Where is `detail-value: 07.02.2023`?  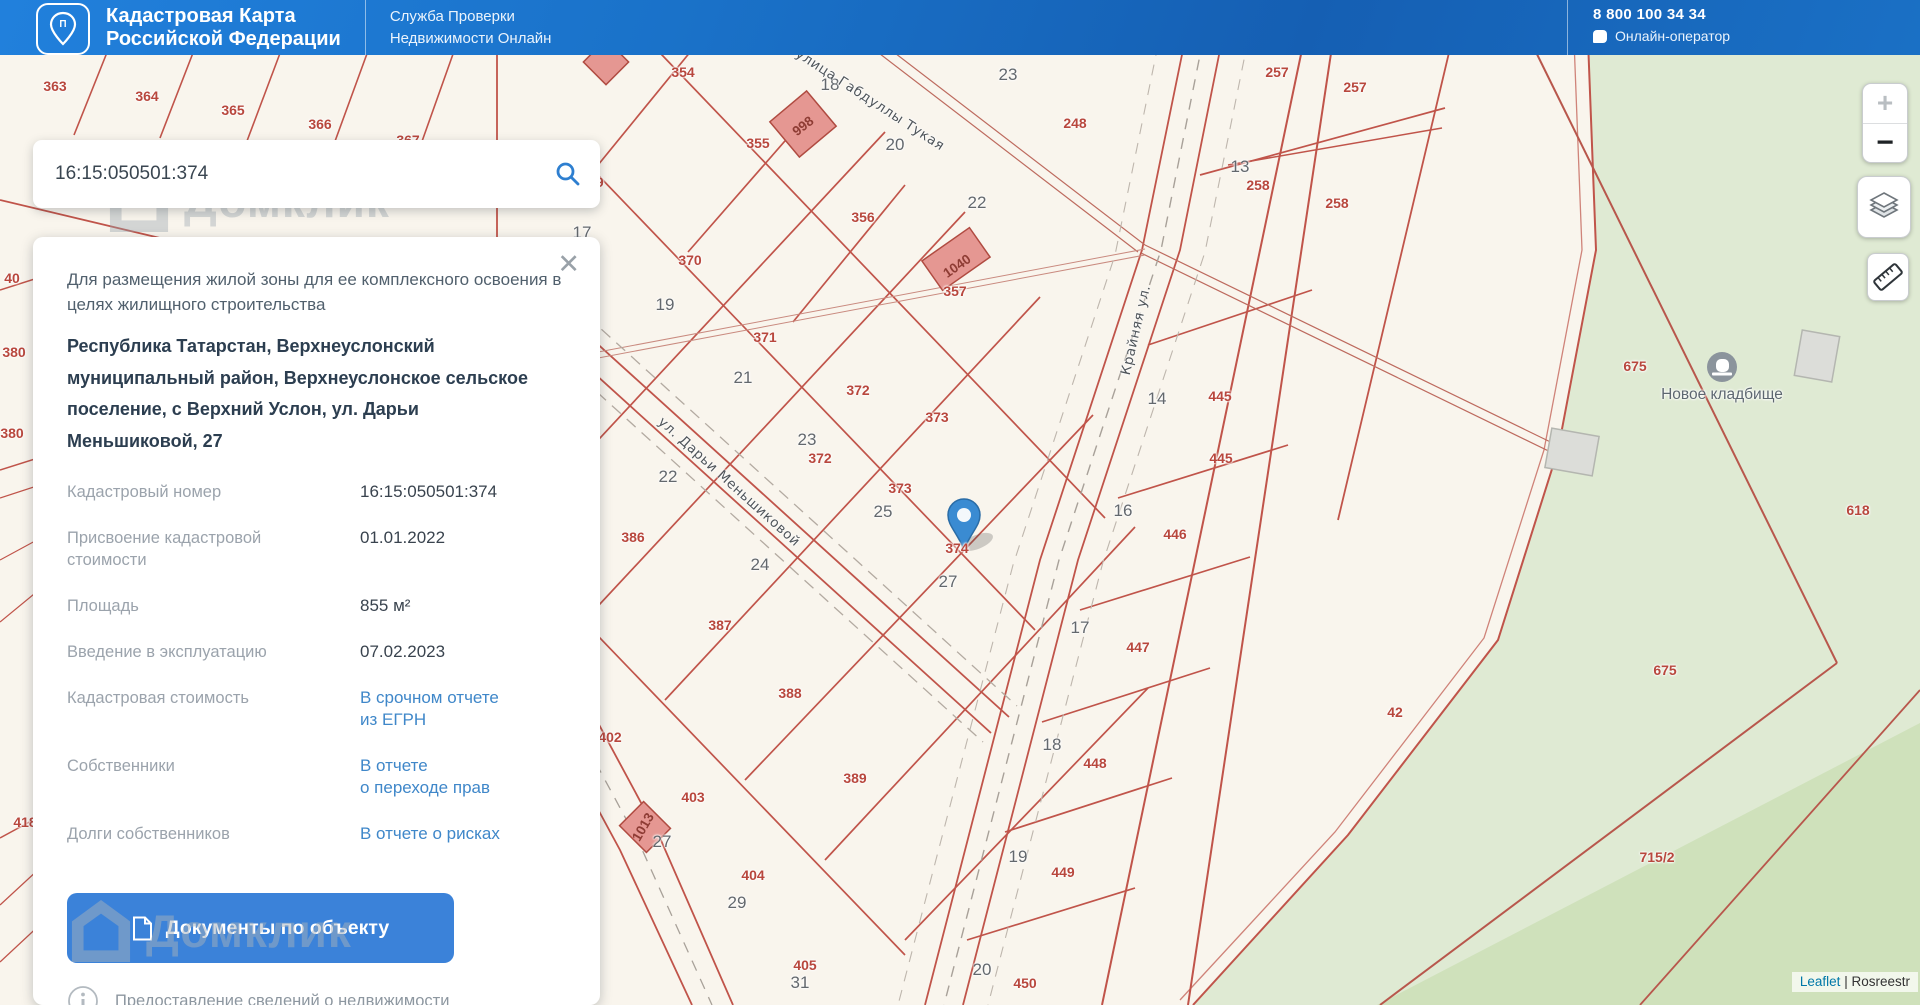
detail-value: 07.02.2023 is located at coordinates (403, 651).